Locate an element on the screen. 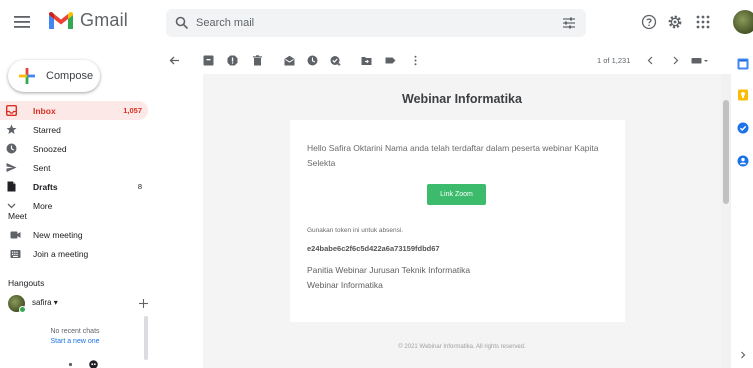  move-to-folder-icon is located at coordinates (366, 60).